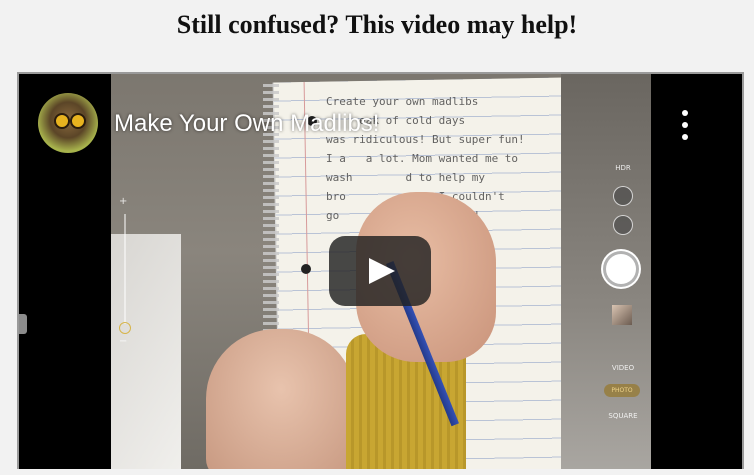 This screenshot has height=475, width=754. What do you see at coordinates (623, 368) in the screenshot?
I see `camera-video-label: VIDEO` at bounding box center [623, 368].